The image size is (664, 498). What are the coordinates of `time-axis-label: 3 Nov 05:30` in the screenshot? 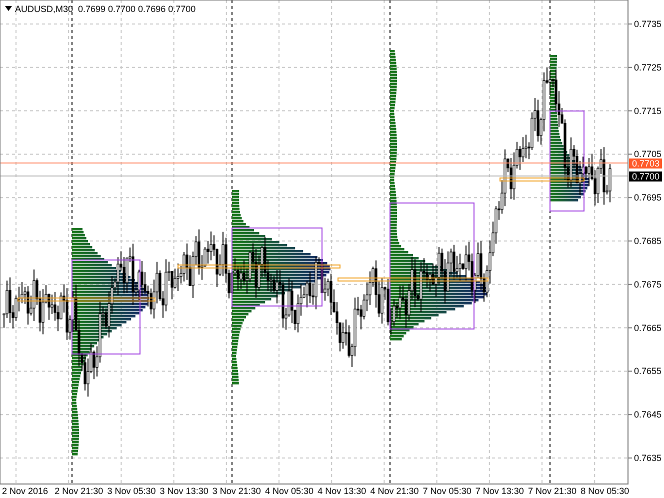 It's located at (131, 491).